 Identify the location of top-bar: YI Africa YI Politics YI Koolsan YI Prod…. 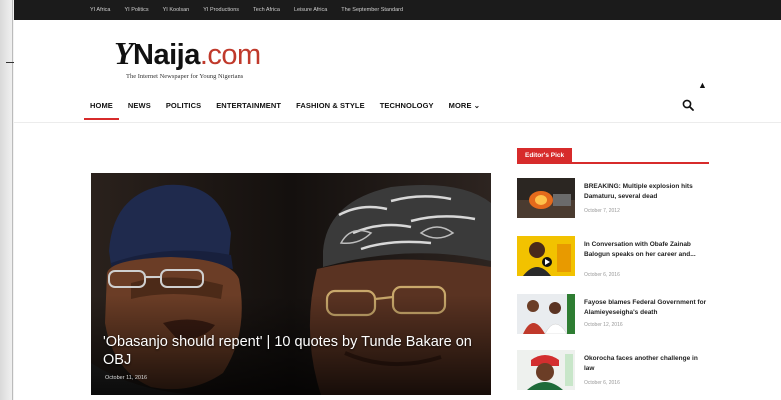
(397, 10).